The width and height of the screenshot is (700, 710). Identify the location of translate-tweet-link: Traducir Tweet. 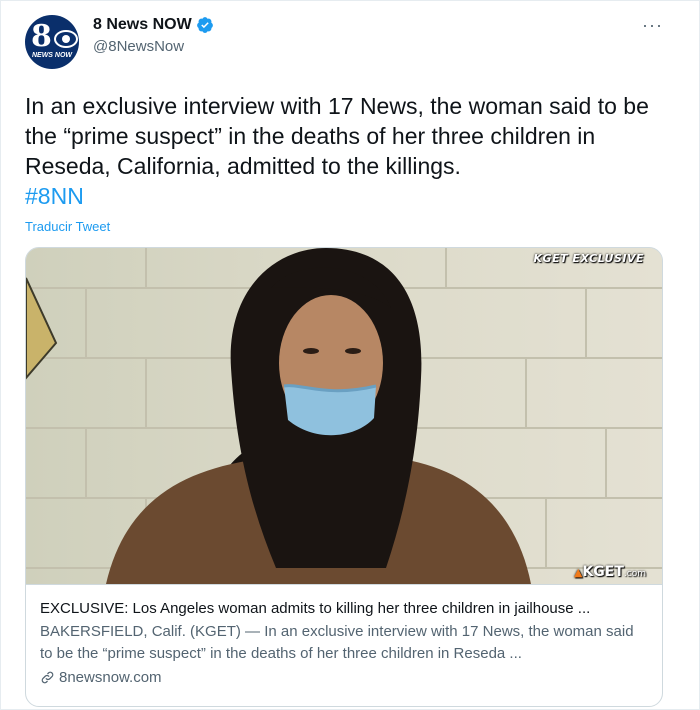
(67, 226).